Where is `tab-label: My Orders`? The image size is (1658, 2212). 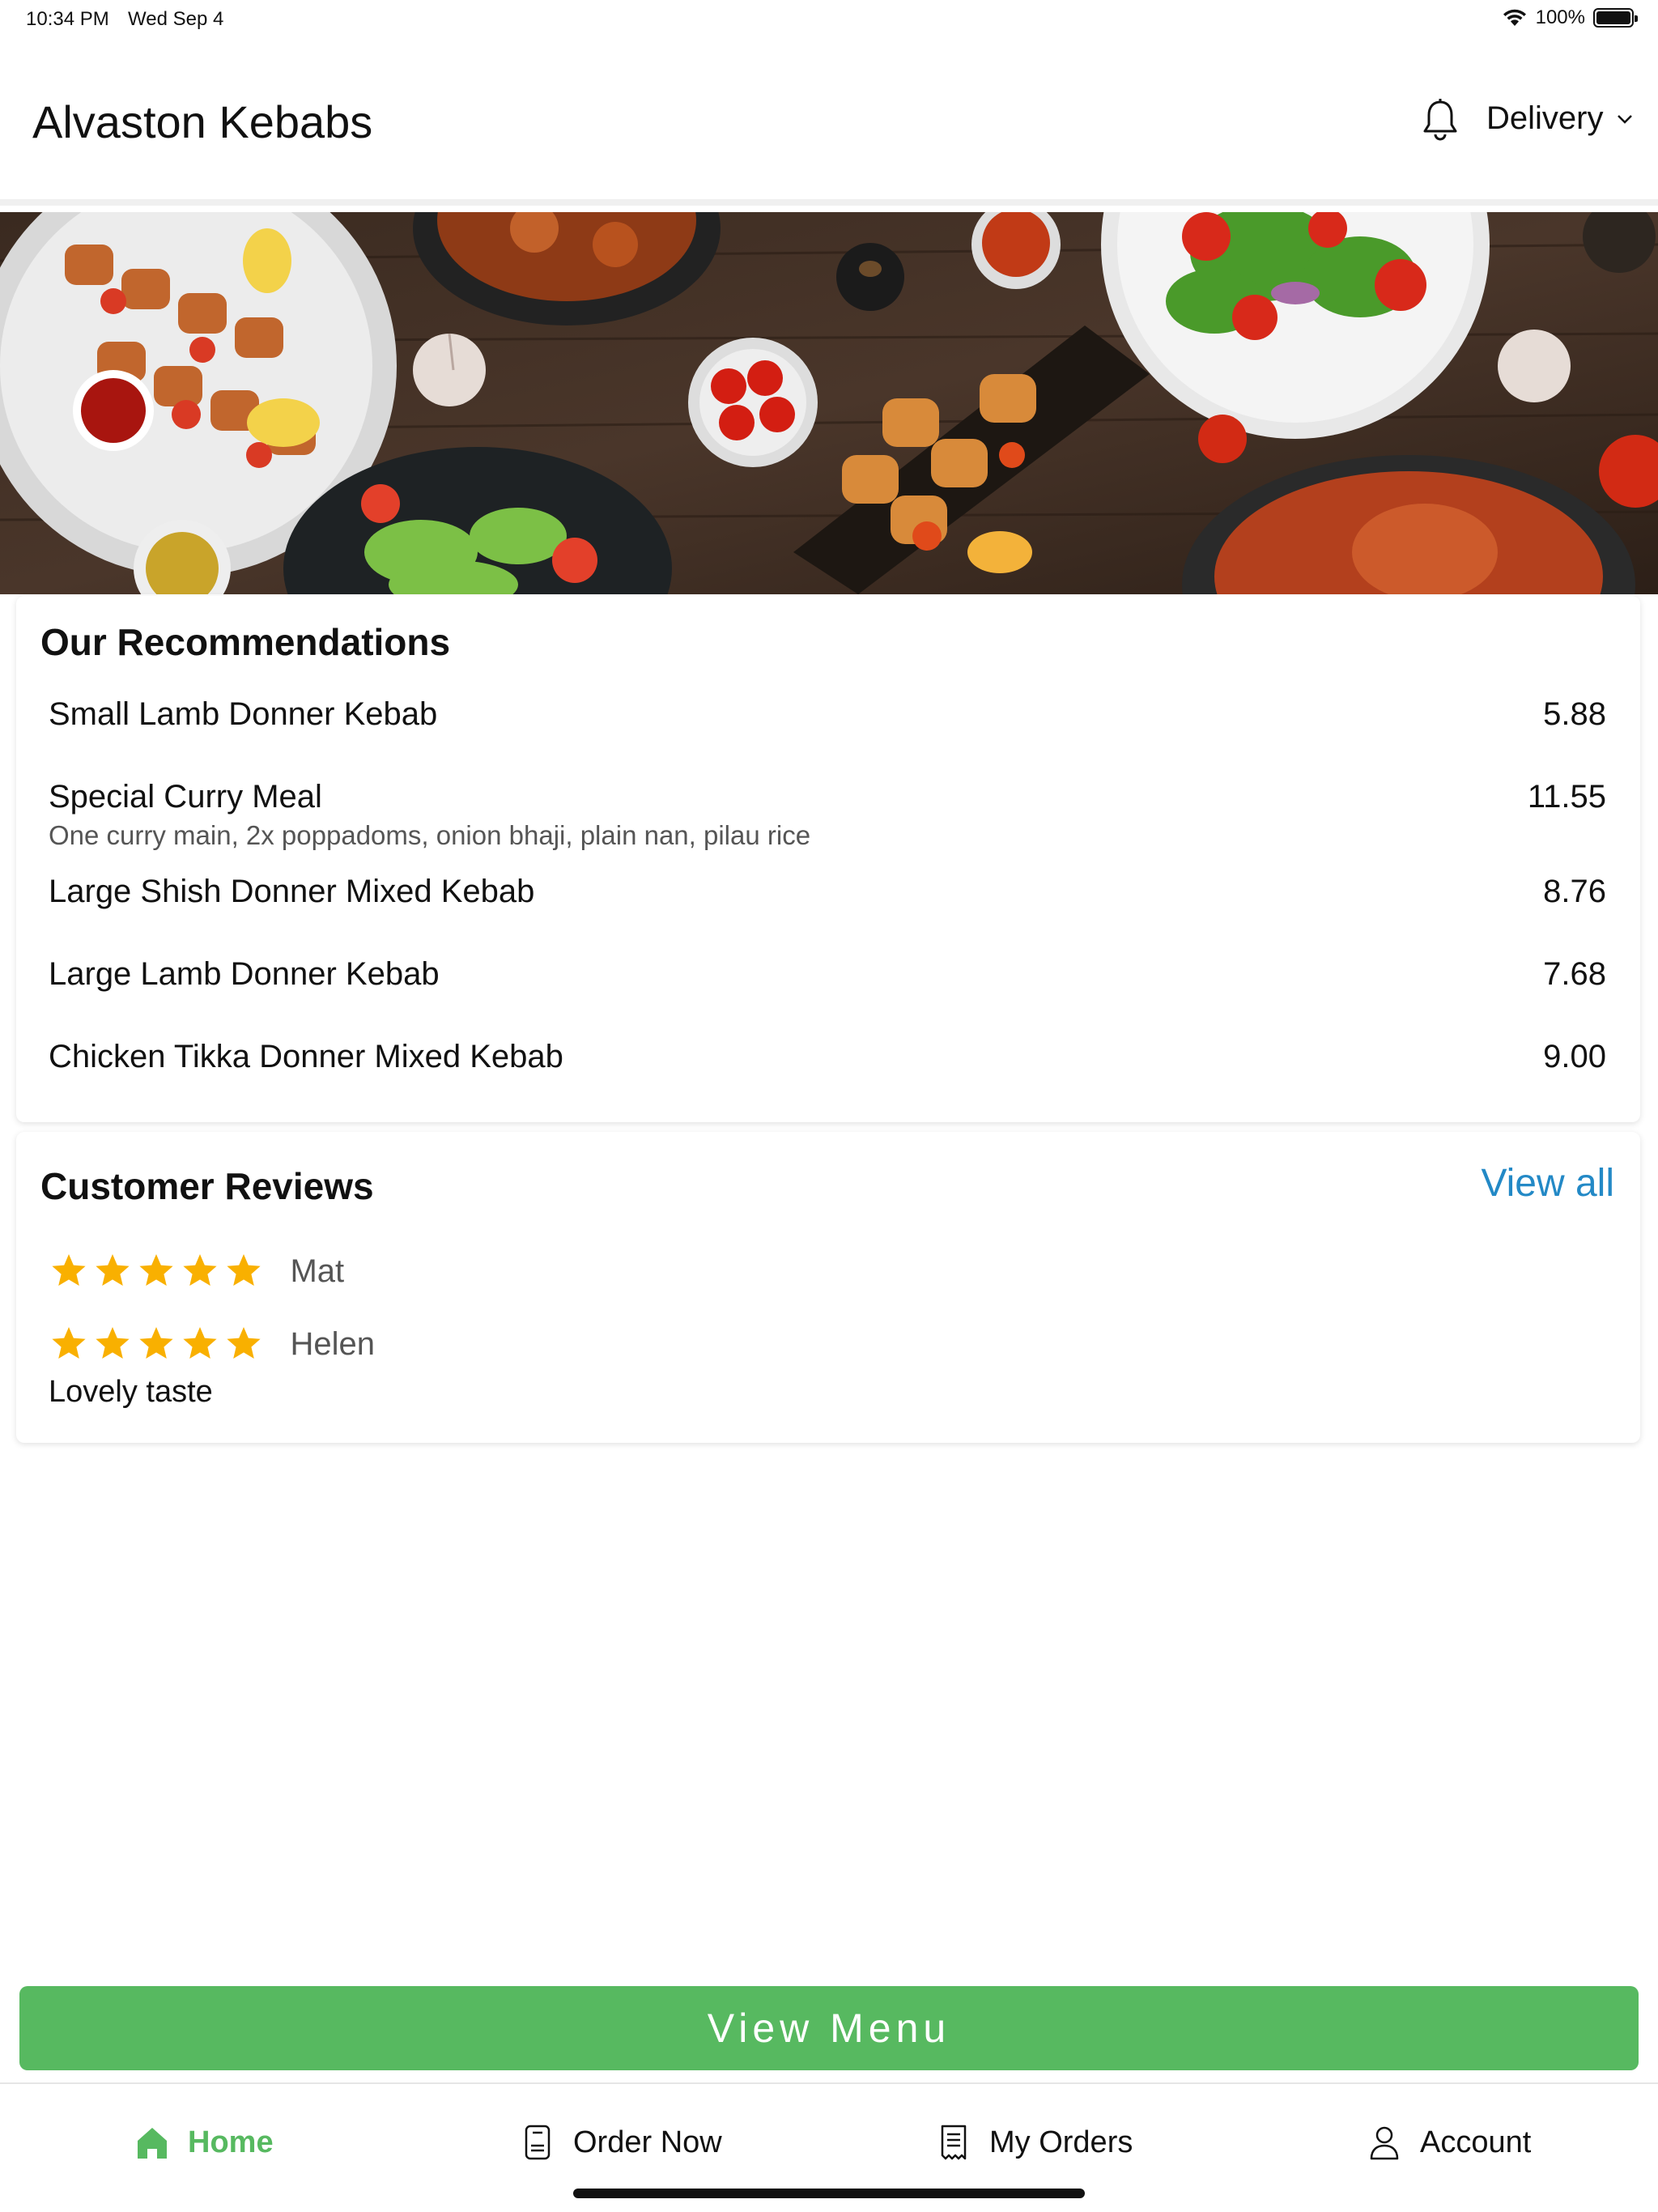 tab-label: My Orders is located at coordinates (1061, 2142).